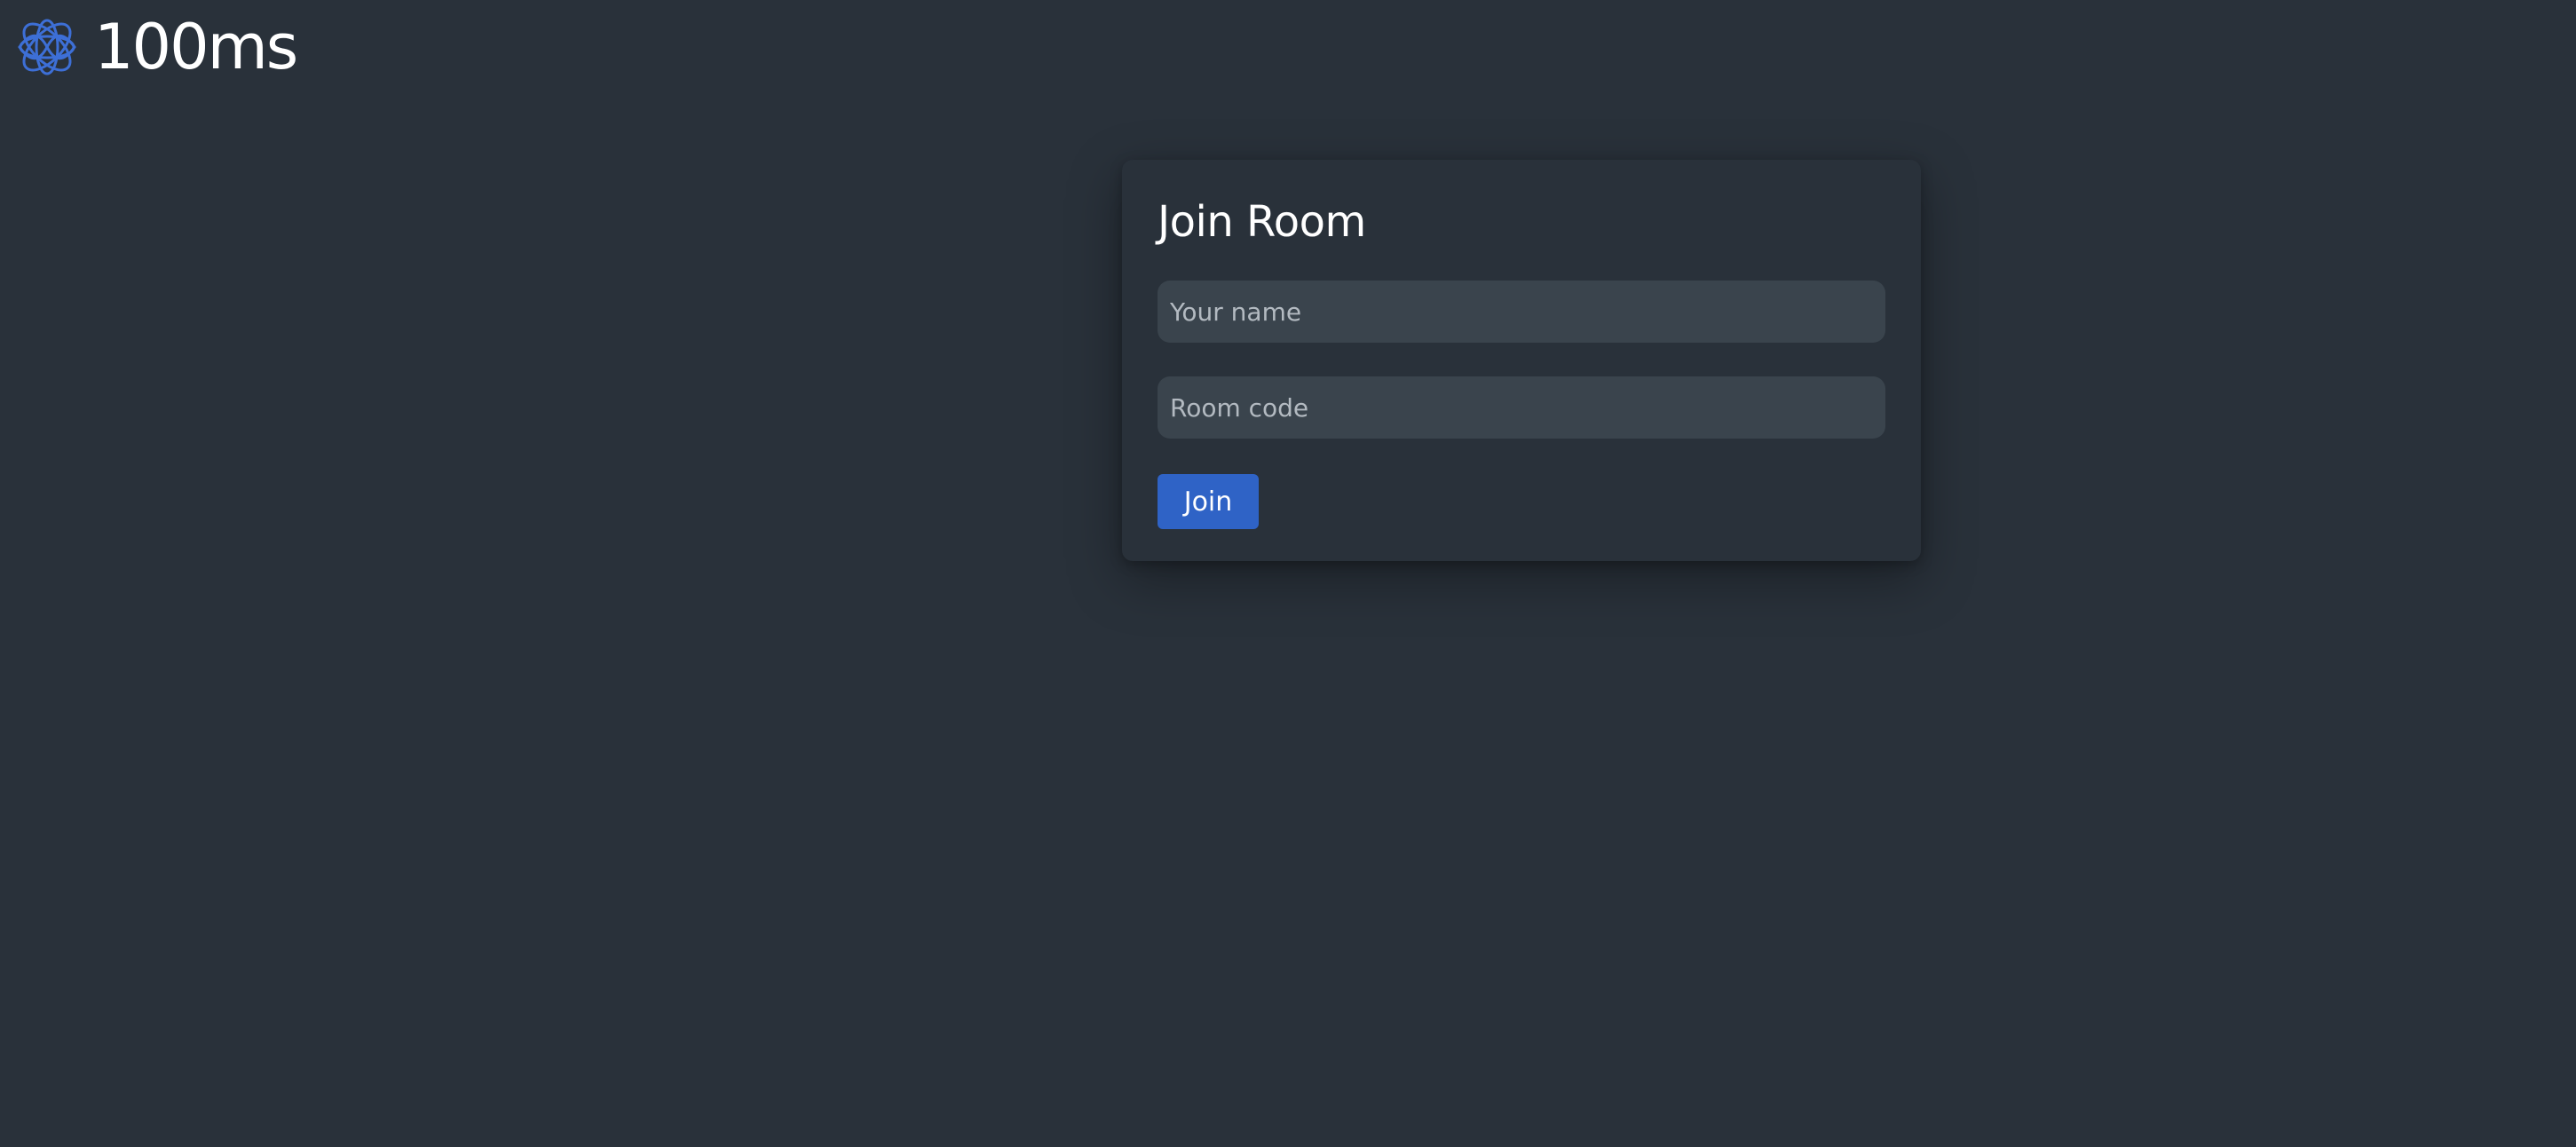 The width and height of the screenshot is (2576, 1147). Describe the element at coordinates (1208, 501) in the screenshot. I see `join-button: Join` at that location.